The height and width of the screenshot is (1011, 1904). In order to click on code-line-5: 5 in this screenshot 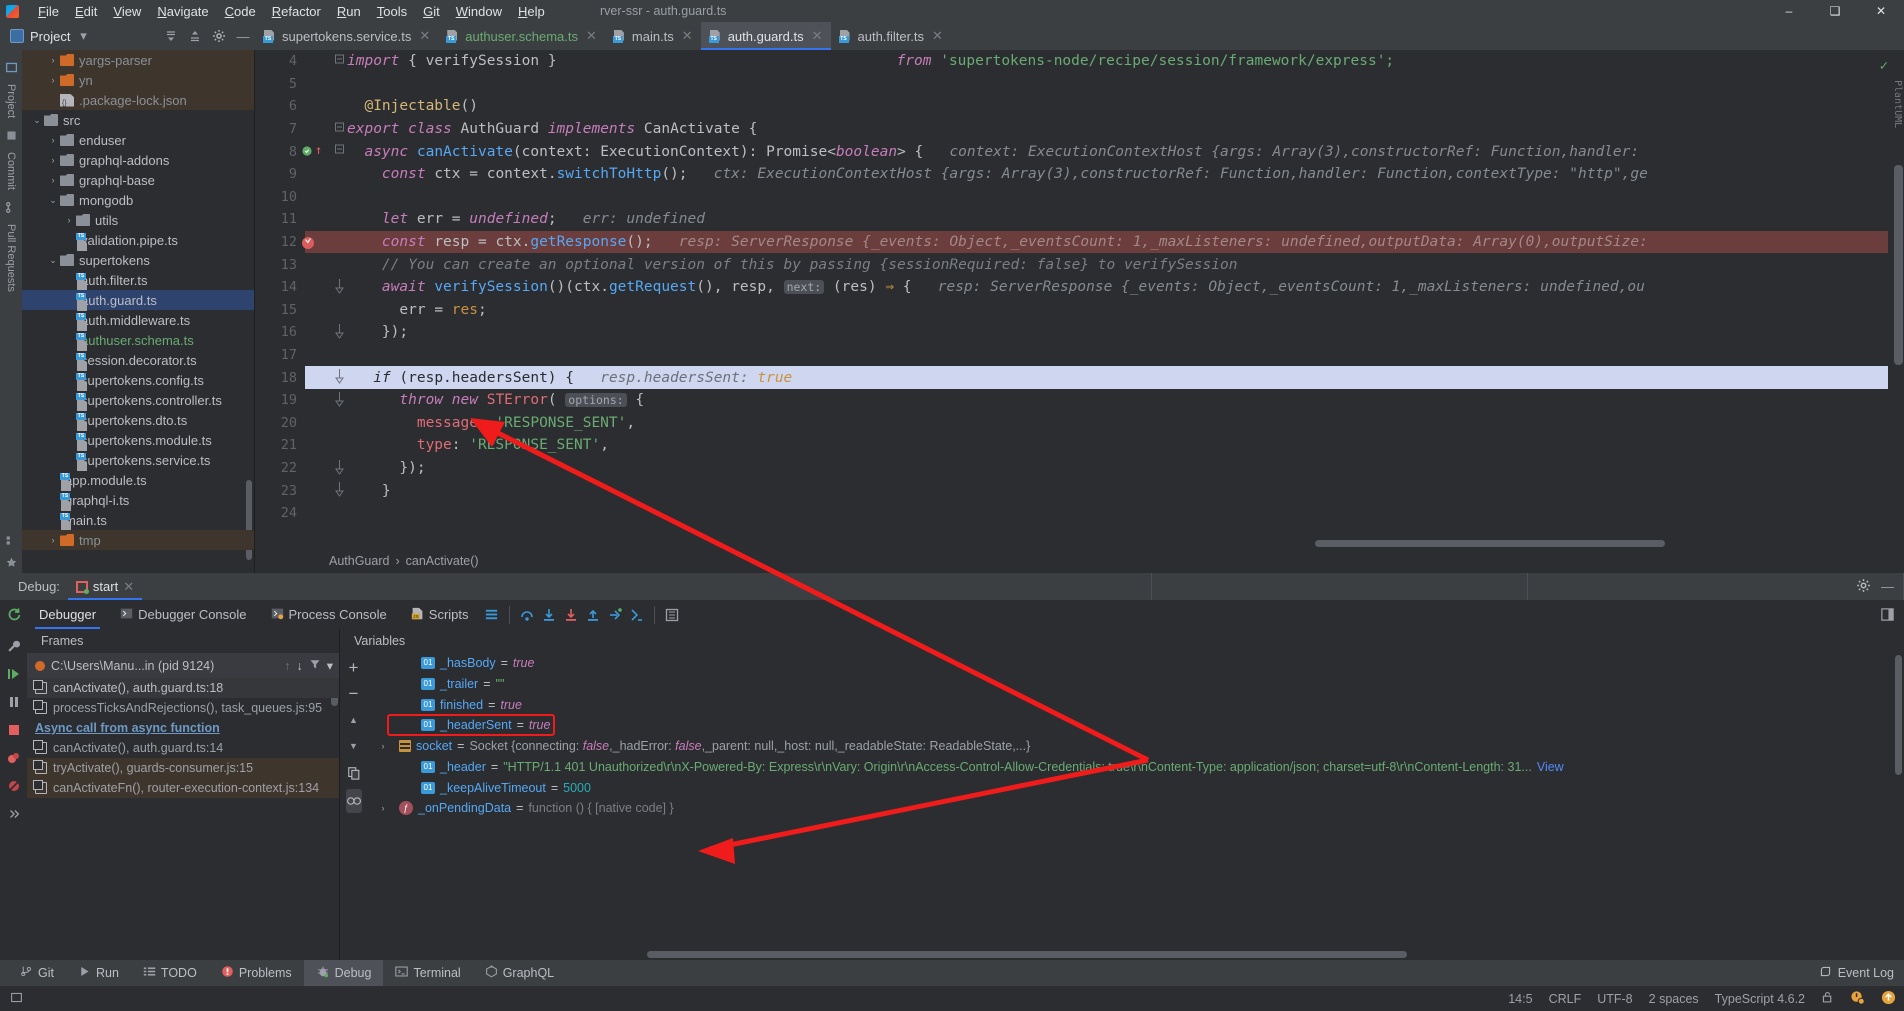, I will do `click(1079, 84)`.